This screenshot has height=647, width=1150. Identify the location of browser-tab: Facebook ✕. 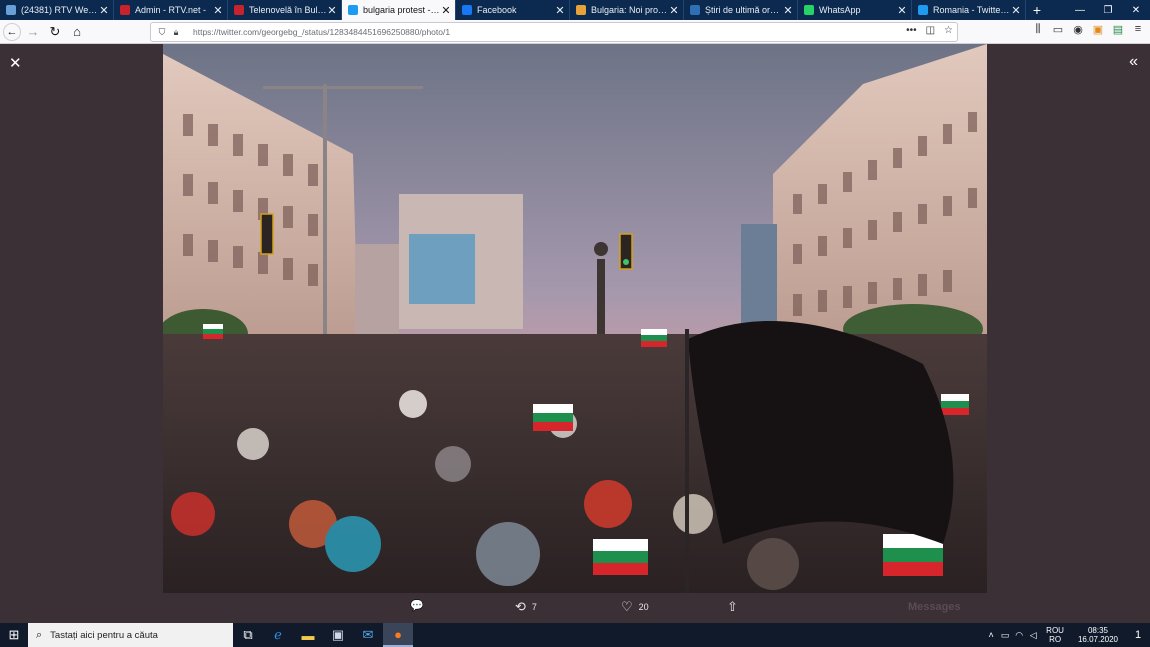
(513, 10).